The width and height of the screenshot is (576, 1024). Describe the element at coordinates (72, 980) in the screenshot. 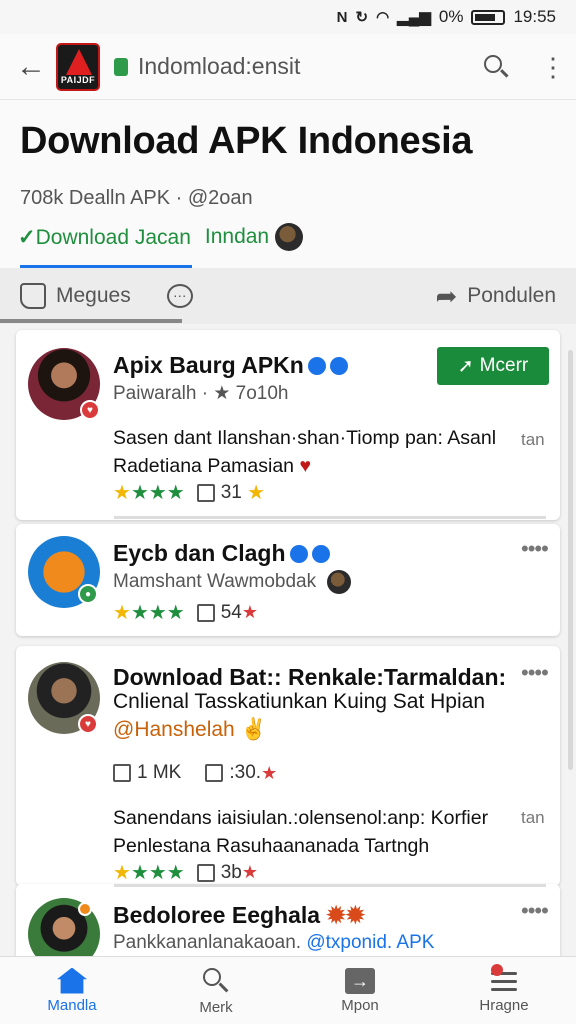

I see `home-icon` at that location.